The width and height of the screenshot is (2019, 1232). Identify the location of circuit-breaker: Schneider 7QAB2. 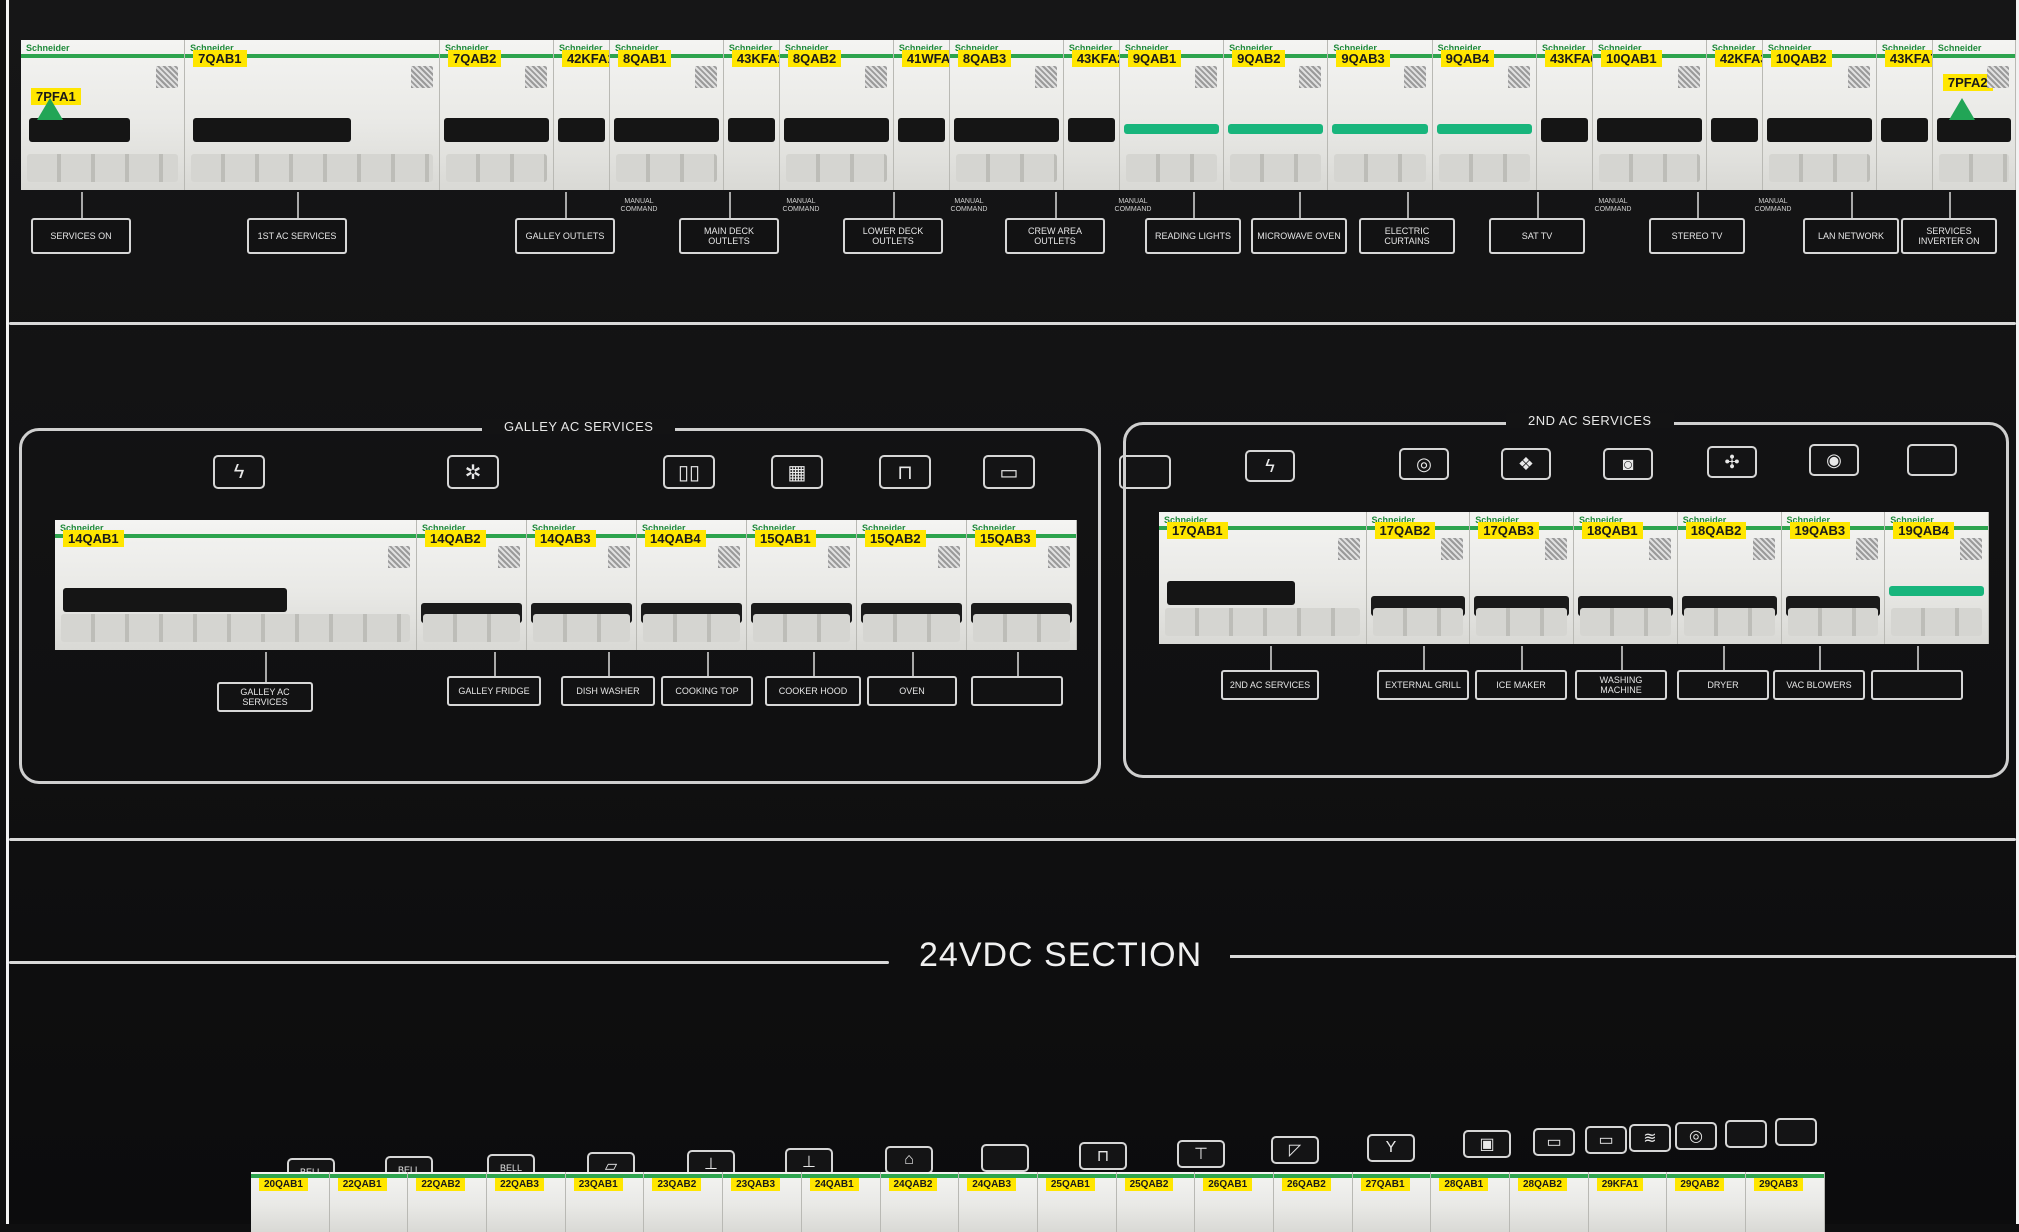
(497, 115).